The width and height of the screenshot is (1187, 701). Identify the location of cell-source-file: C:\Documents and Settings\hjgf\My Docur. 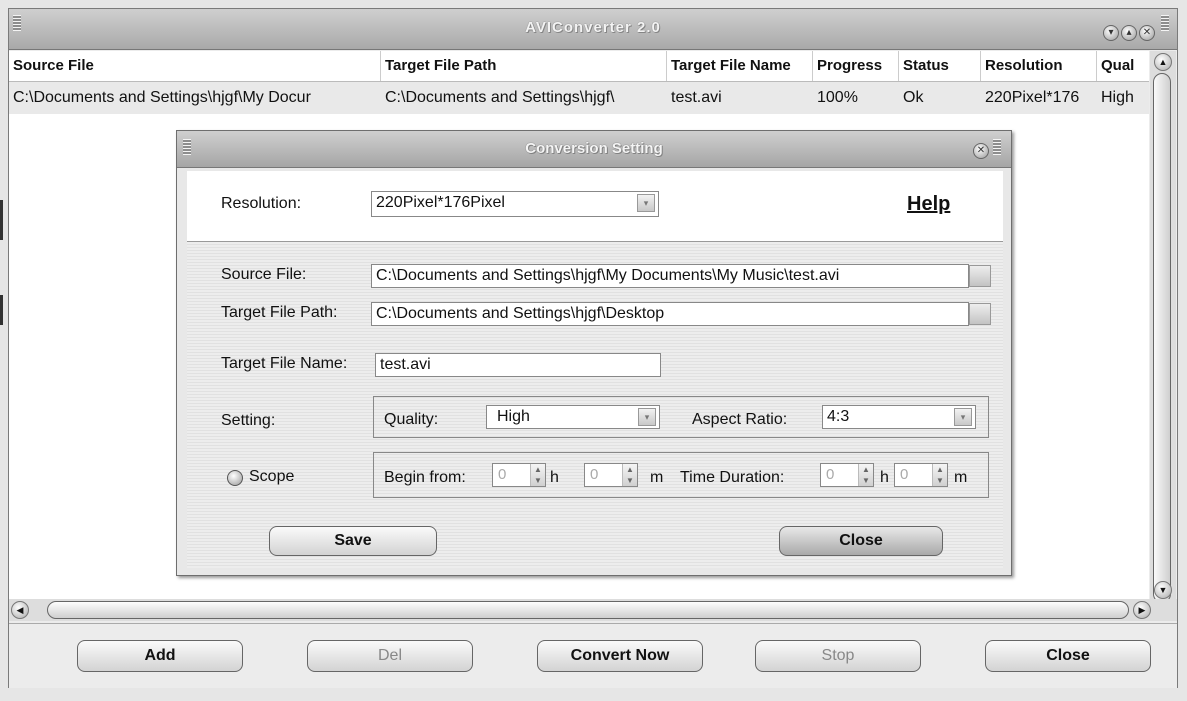
(162, 97).